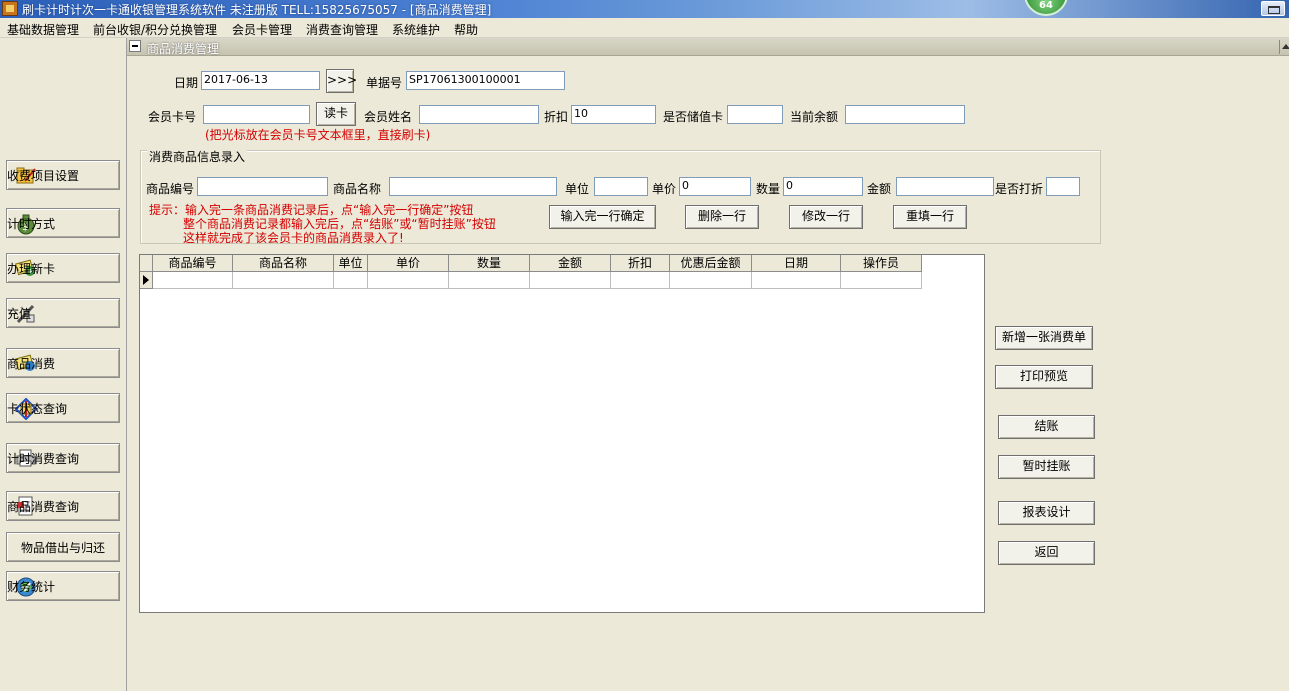 The width and height of the screenshot is (1289, 691). I want to click on goods-name-field, so click(473, 186).